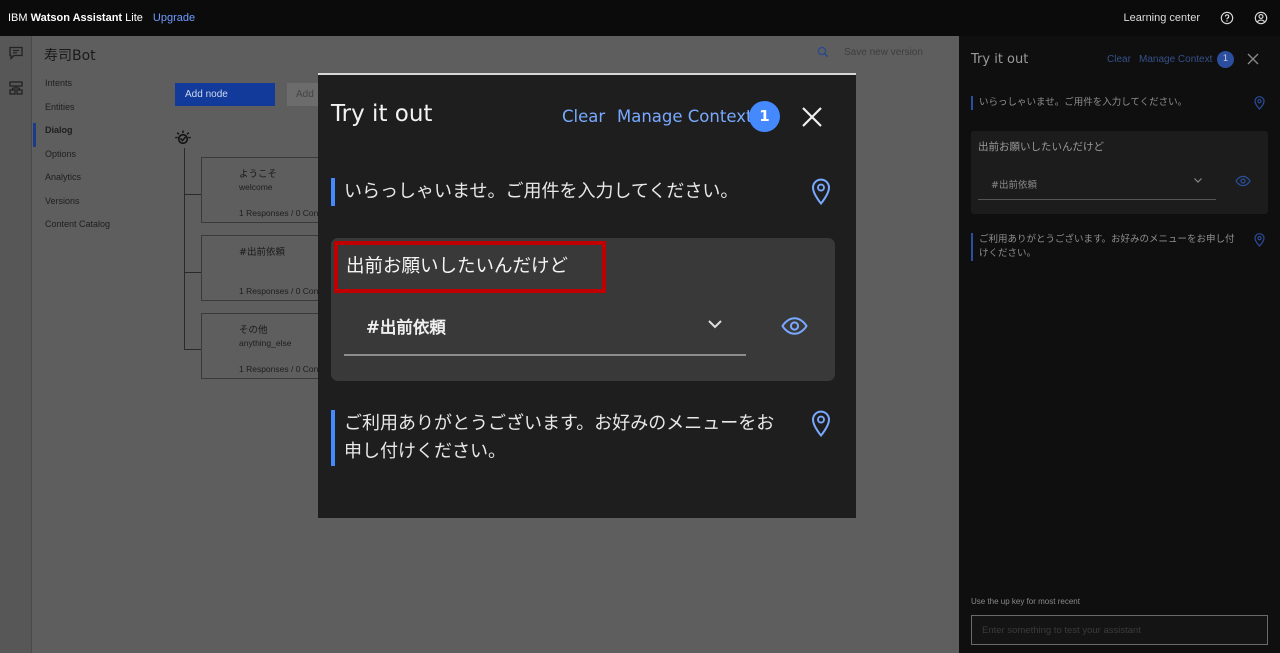  What do you see at coordinates (1261, 18) in the screenshot?
I see `user-profile-icon` at bounding box center [1261, 18].